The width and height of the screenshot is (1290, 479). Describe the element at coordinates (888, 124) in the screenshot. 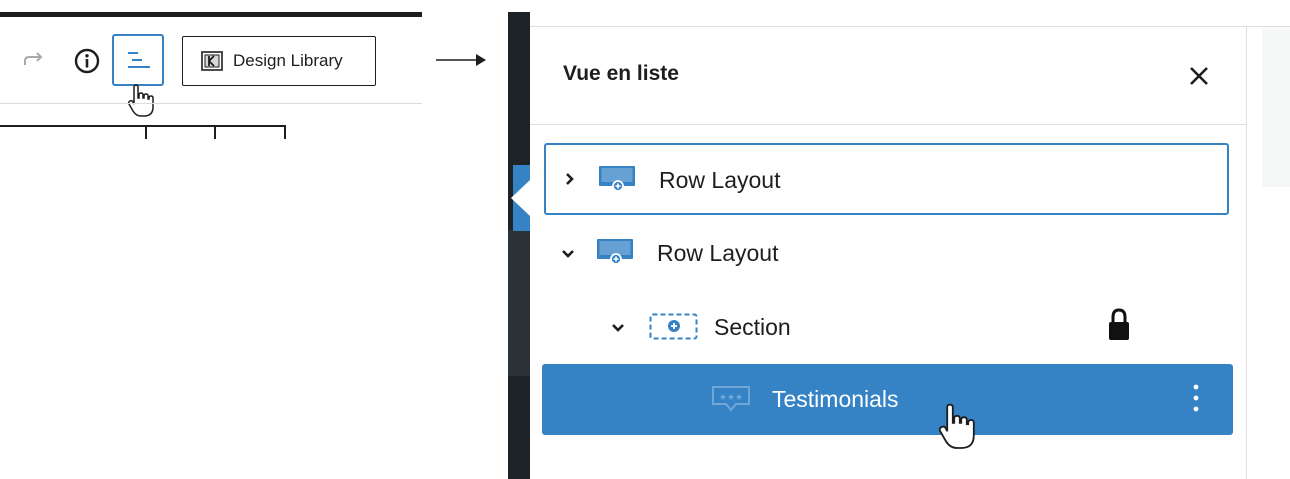

I see `panel-header-divider` at that location.